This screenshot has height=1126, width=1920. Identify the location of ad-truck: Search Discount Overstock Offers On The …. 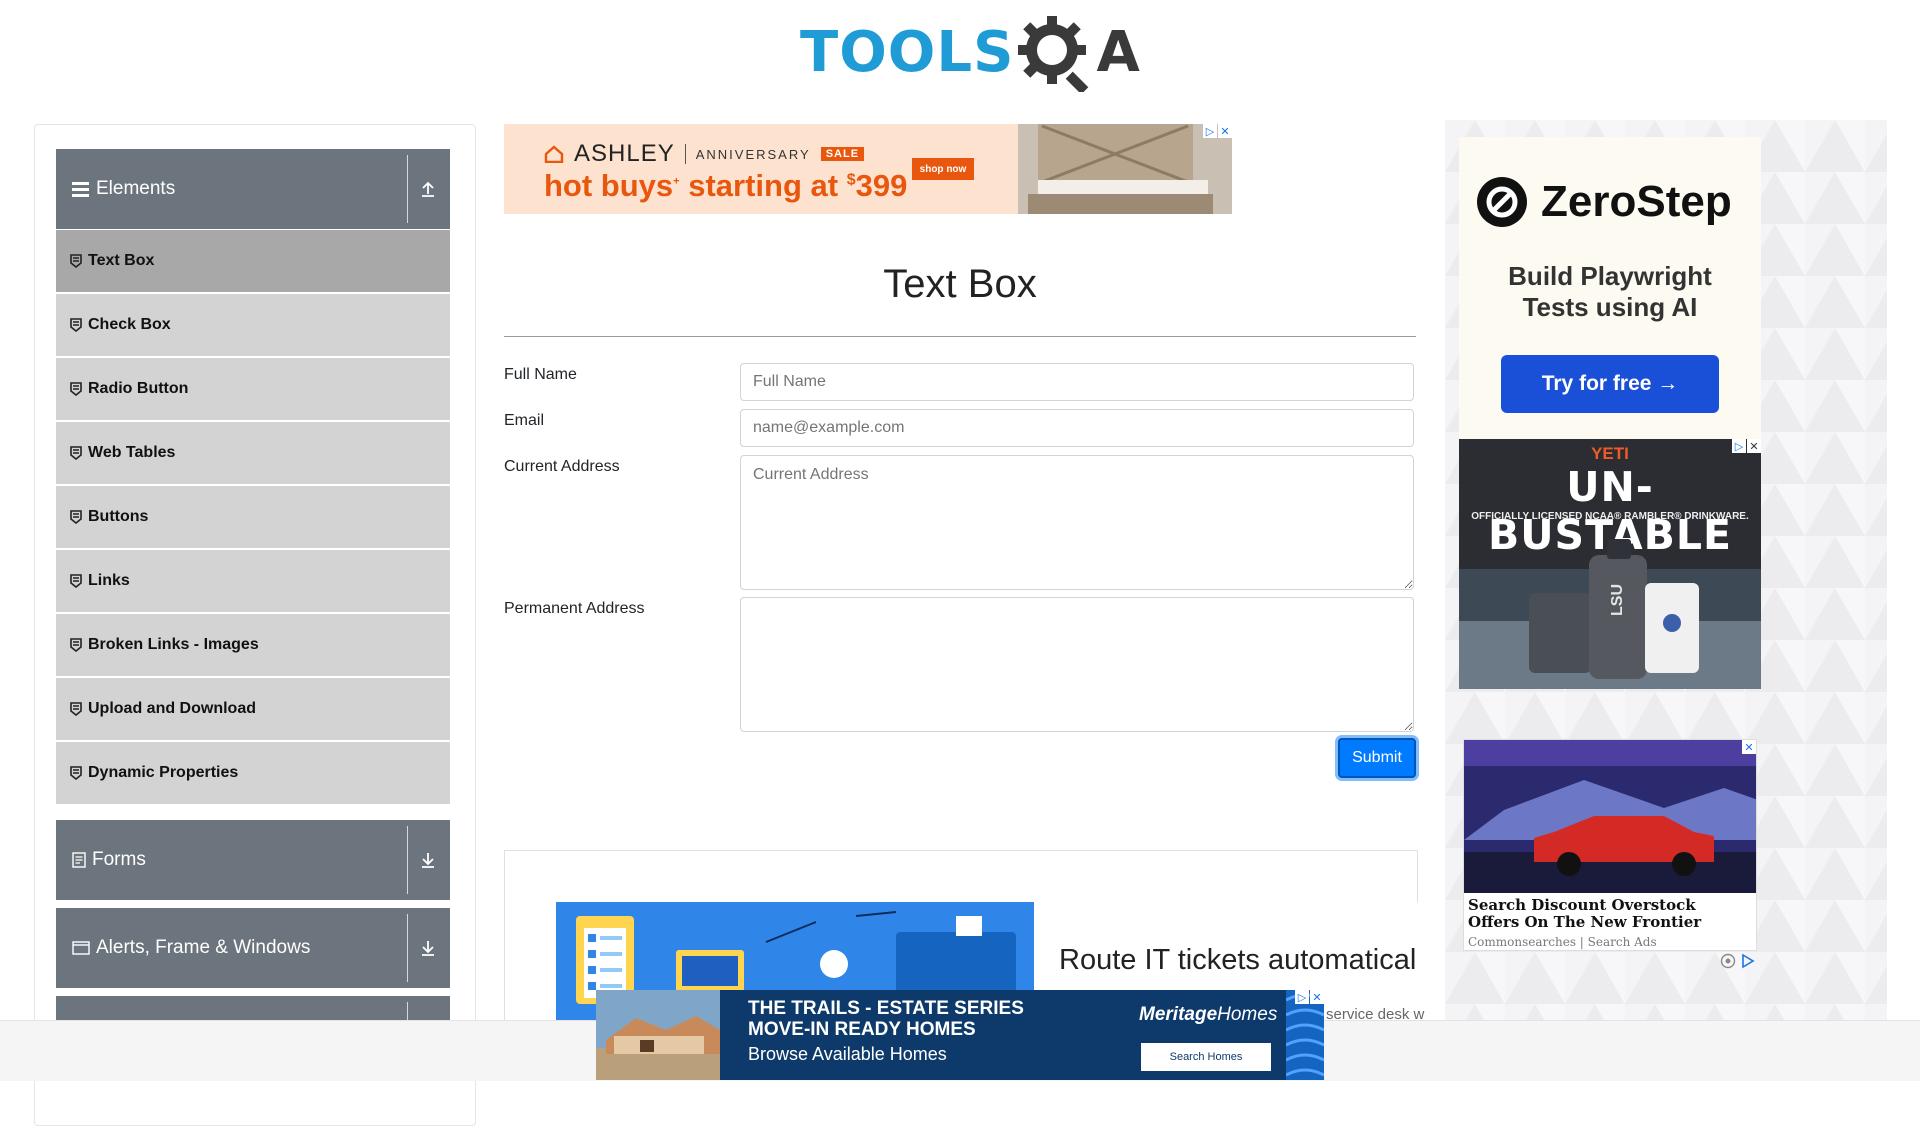
(1610, 845).